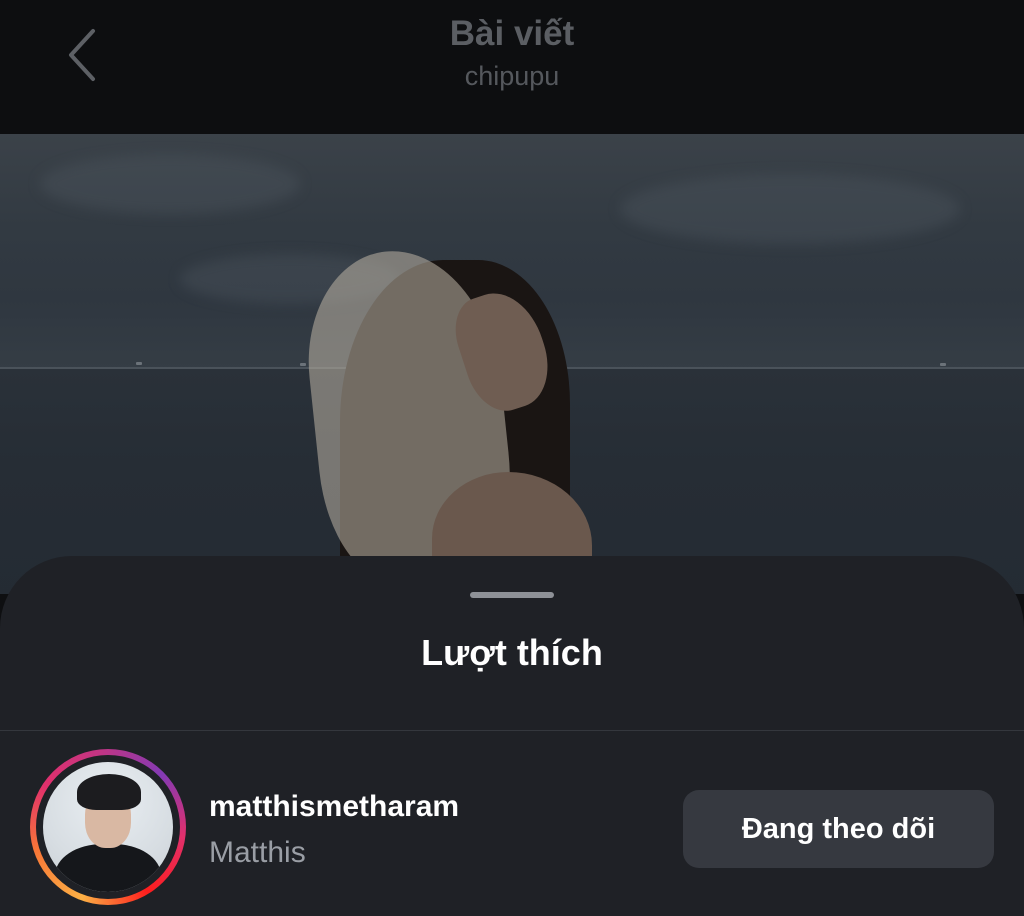  What do you see at coordinates (512, 730) in the screenshot?
I see `sheet-divider` at bounding box center [512, 730].